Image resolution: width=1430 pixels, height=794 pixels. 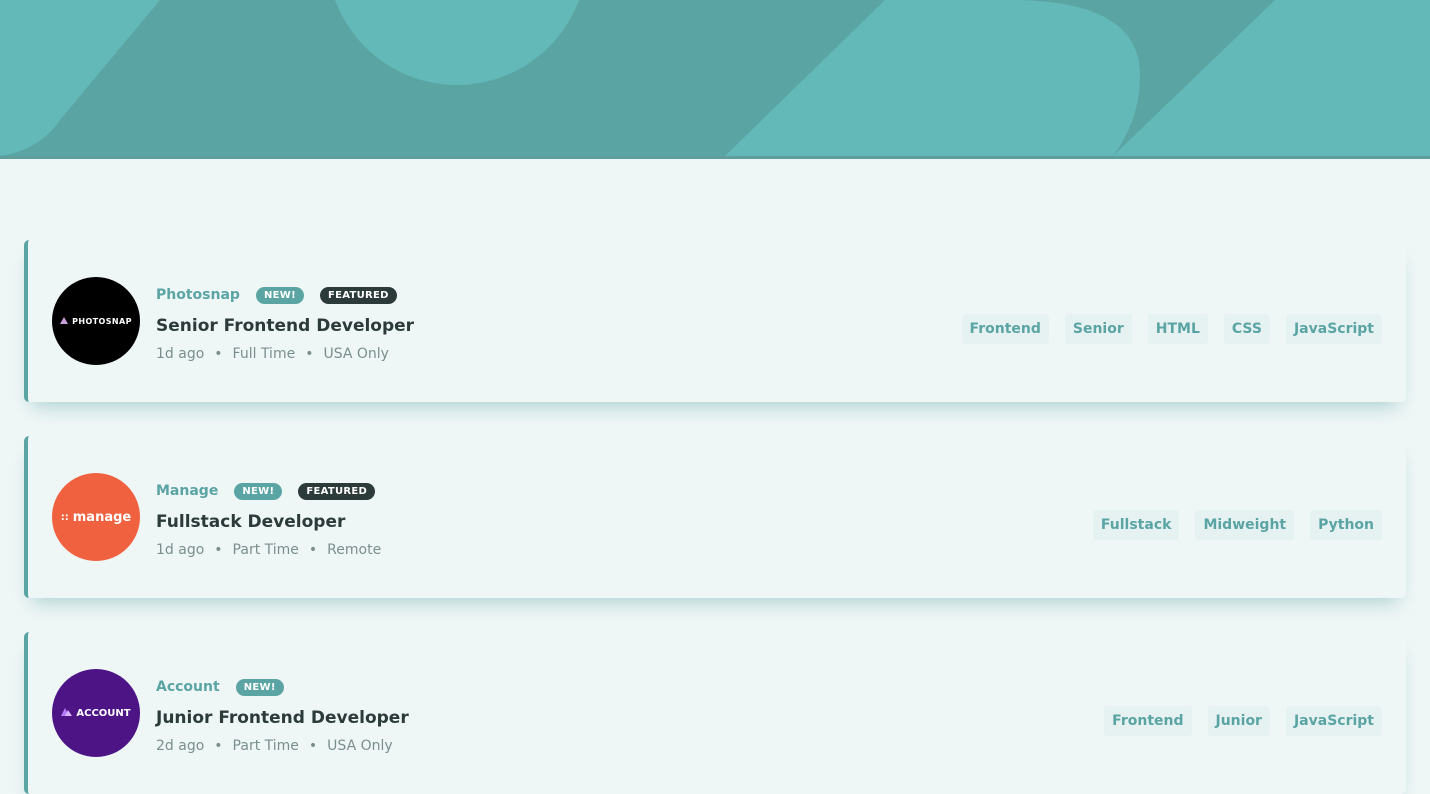 What do you see at coordinates (198, 295) in the screenshot?
I see `company-name: Photosnap` at bounding box center [198, 295].